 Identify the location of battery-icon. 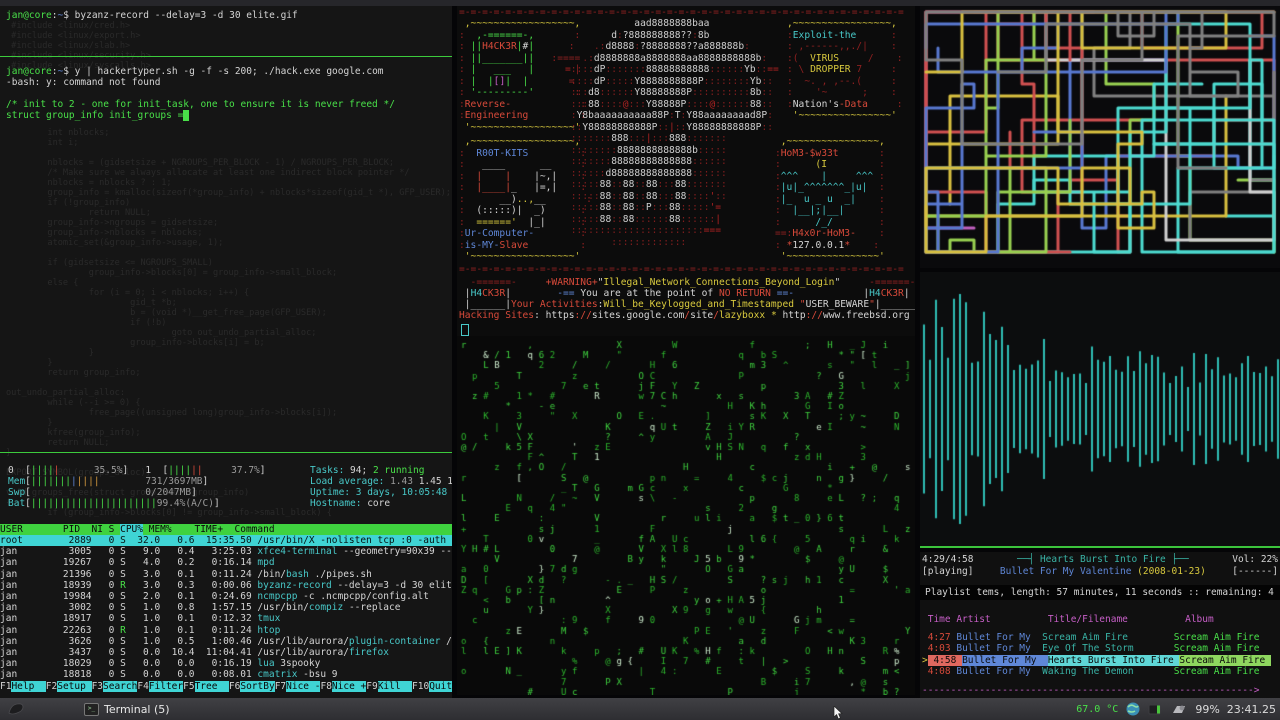
(1156, 709).